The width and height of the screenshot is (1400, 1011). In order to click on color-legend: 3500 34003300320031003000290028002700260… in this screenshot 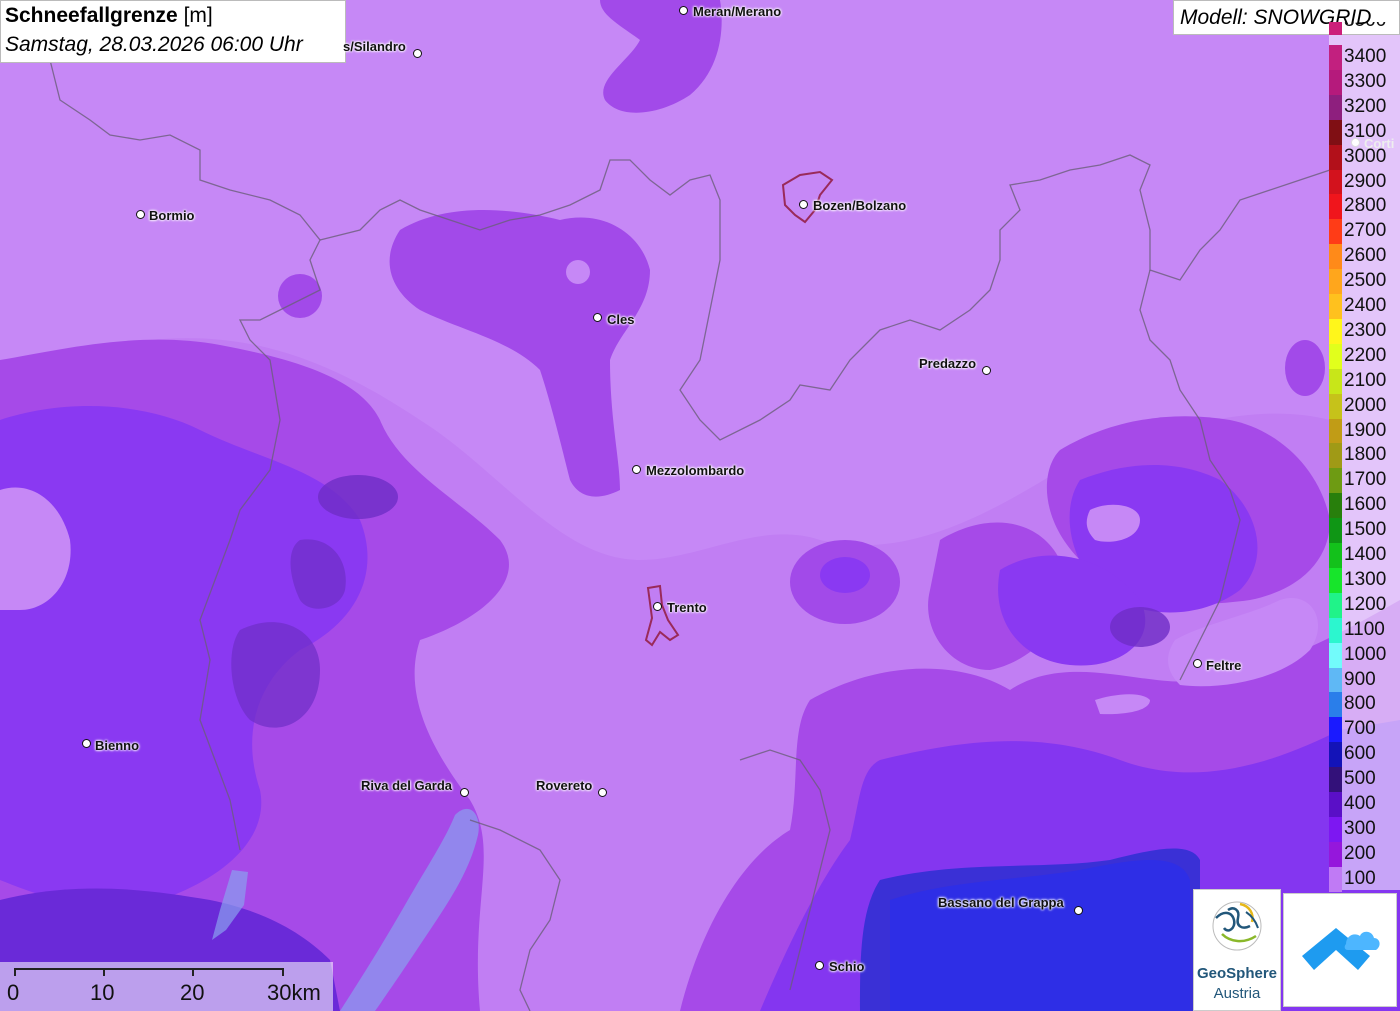, I will do `click(1364, 457)`.